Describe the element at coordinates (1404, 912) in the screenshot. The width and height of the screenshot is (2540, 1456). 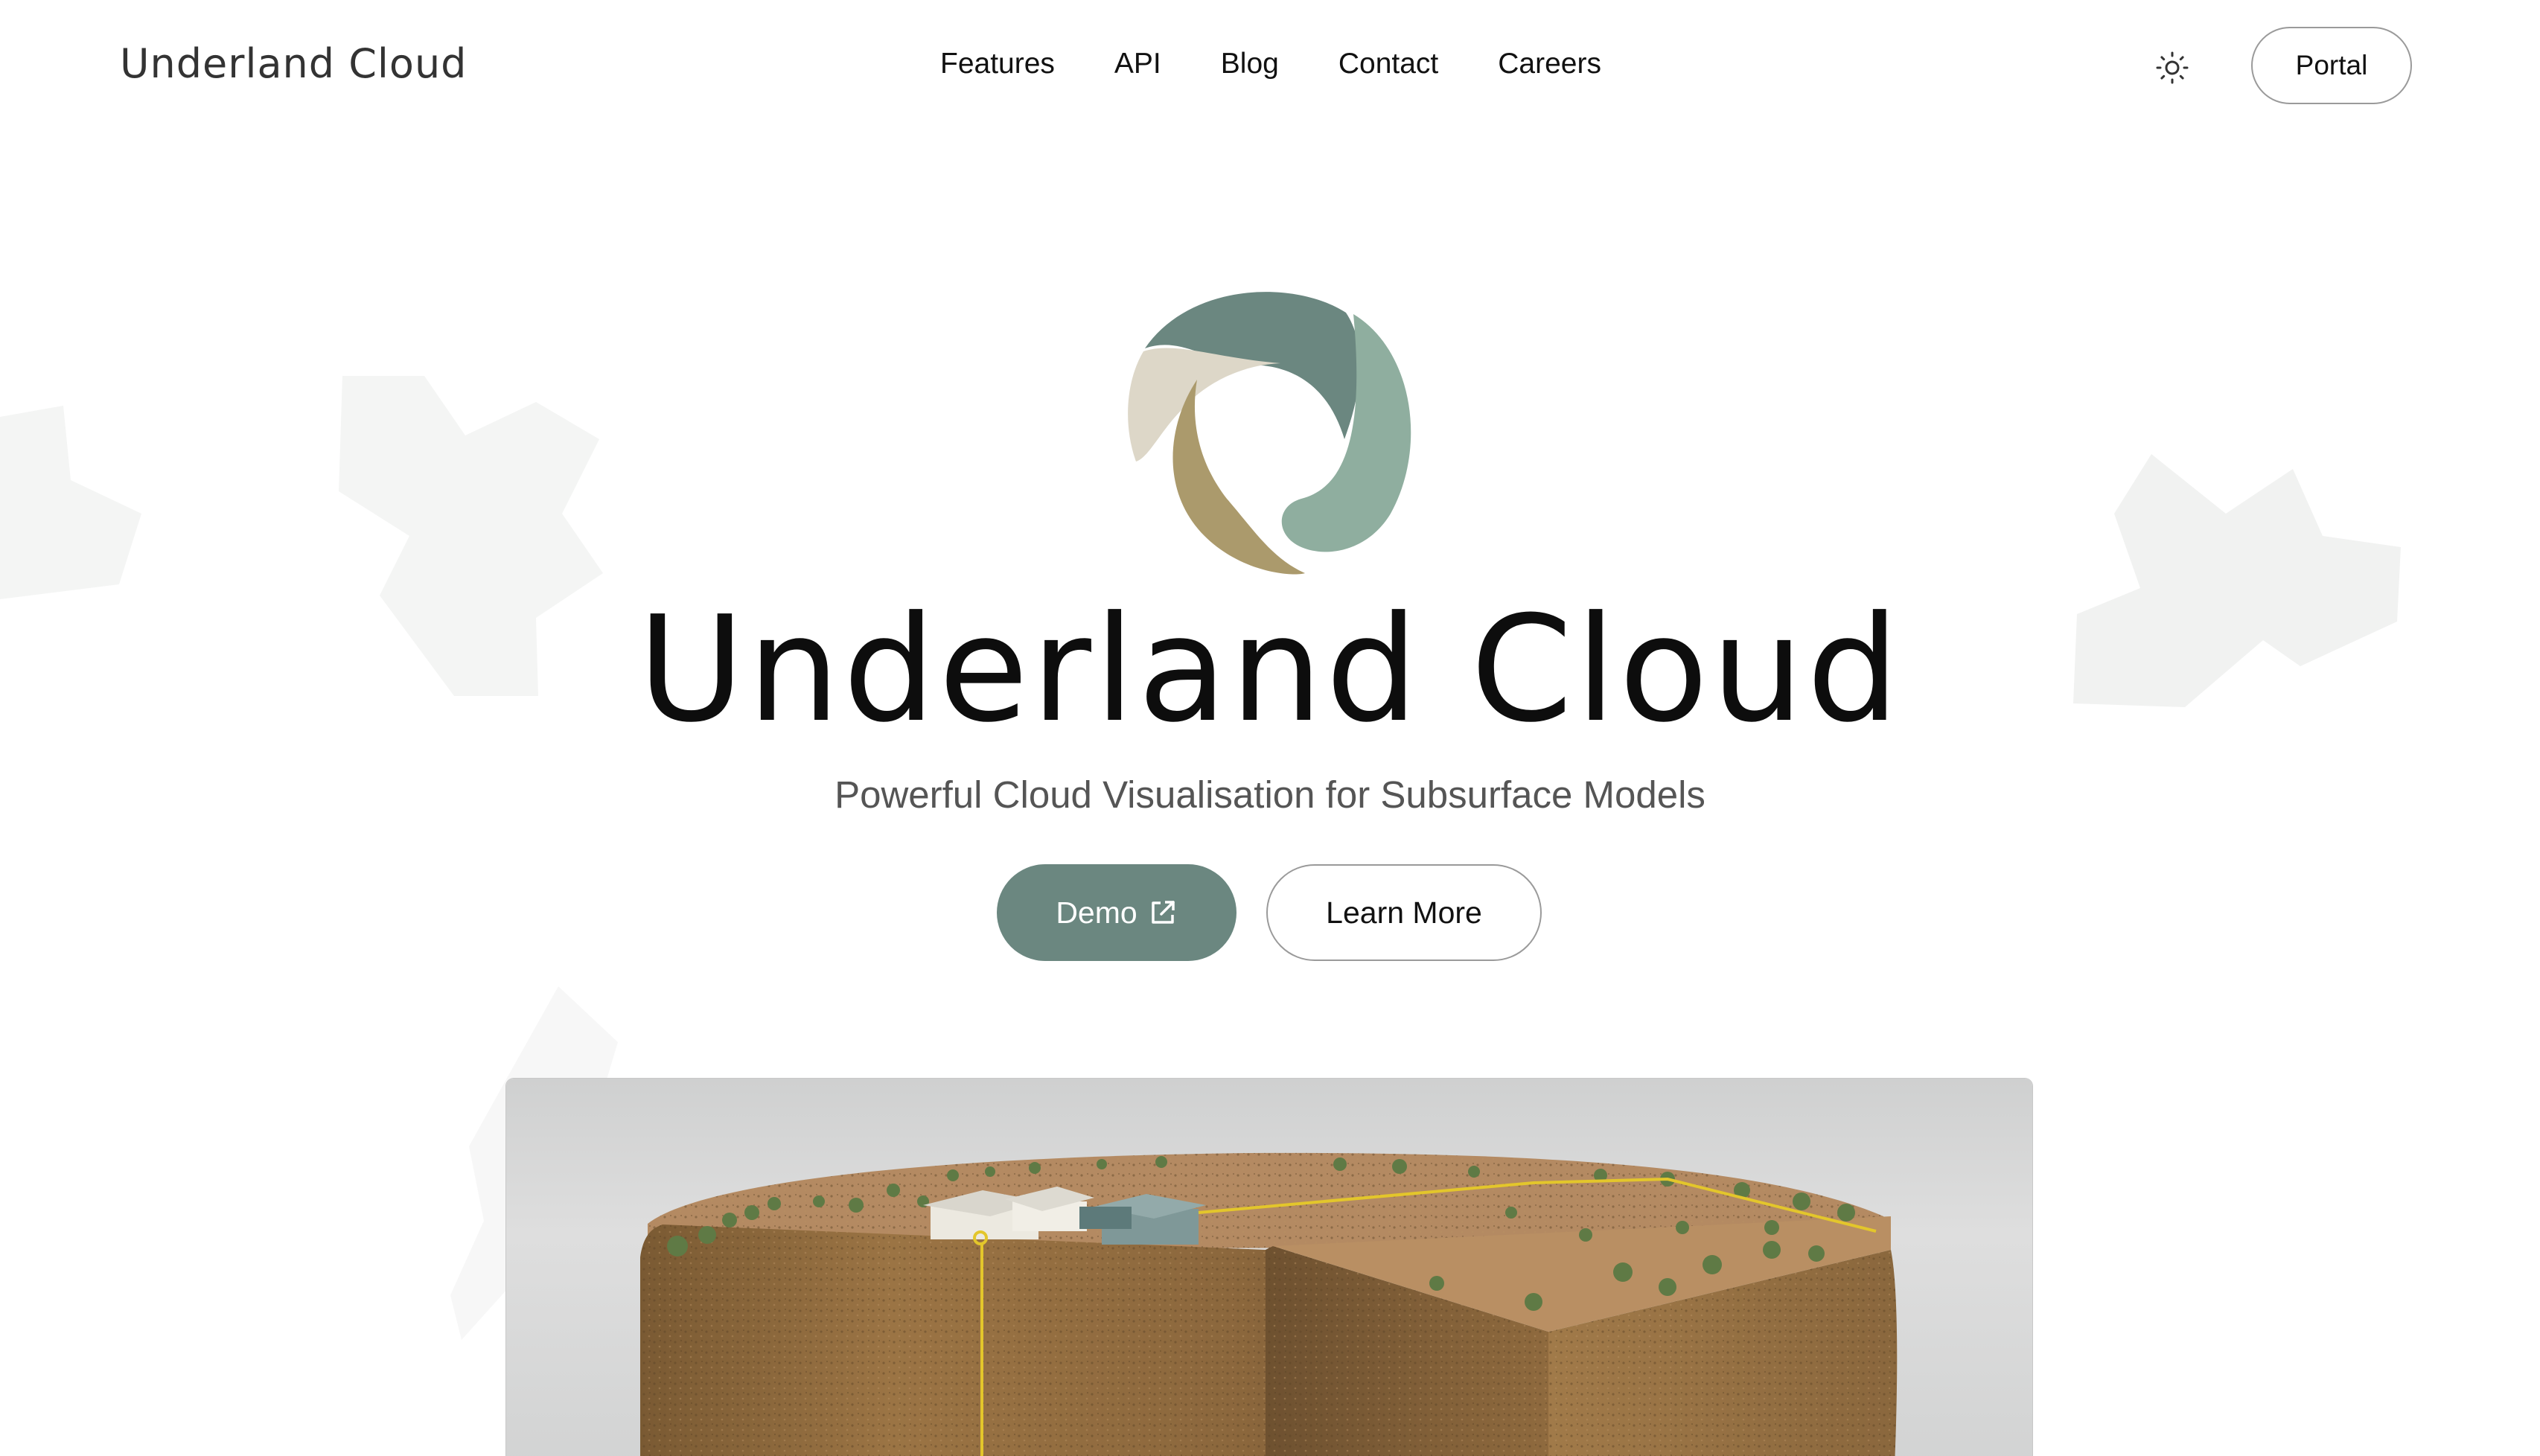
I see `learn-more-button: Learn More` at that location.